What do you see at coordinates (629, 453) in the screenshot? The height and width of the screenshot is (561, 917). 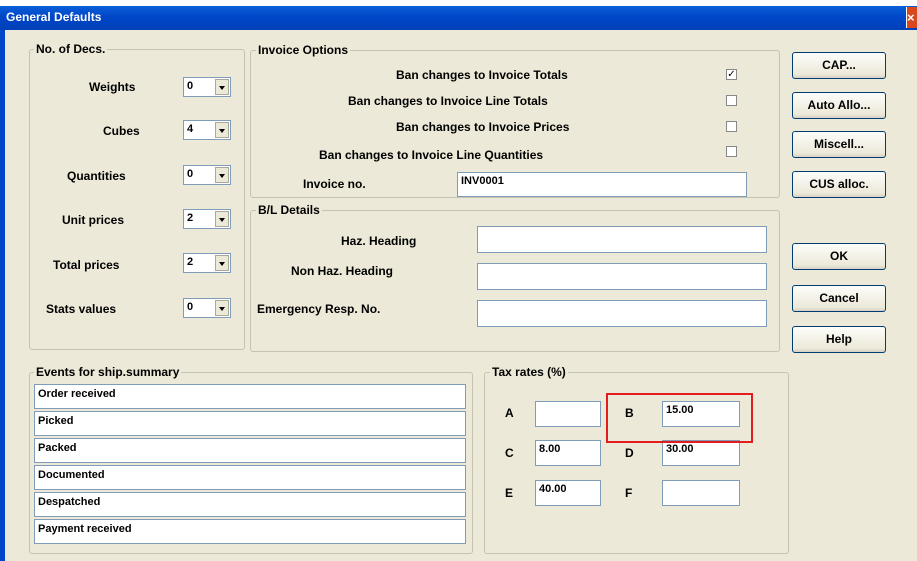 I see `tax-d-label: D` at bounding box center [629, 453].